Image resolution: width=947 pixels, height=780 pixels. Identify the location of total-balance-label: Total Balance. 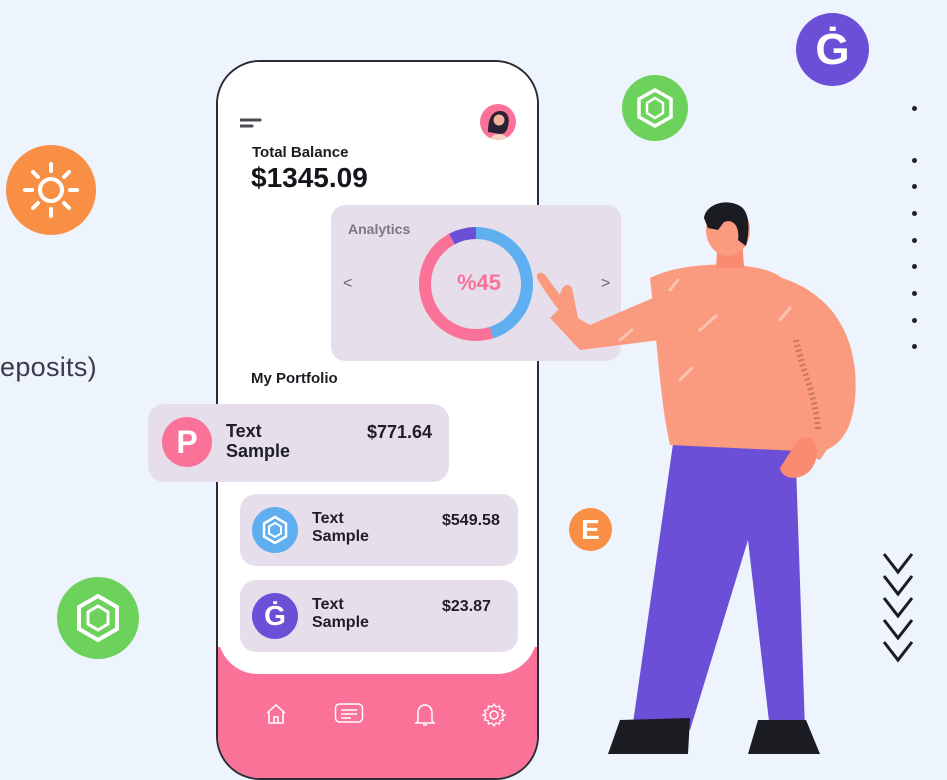
(300, 152).